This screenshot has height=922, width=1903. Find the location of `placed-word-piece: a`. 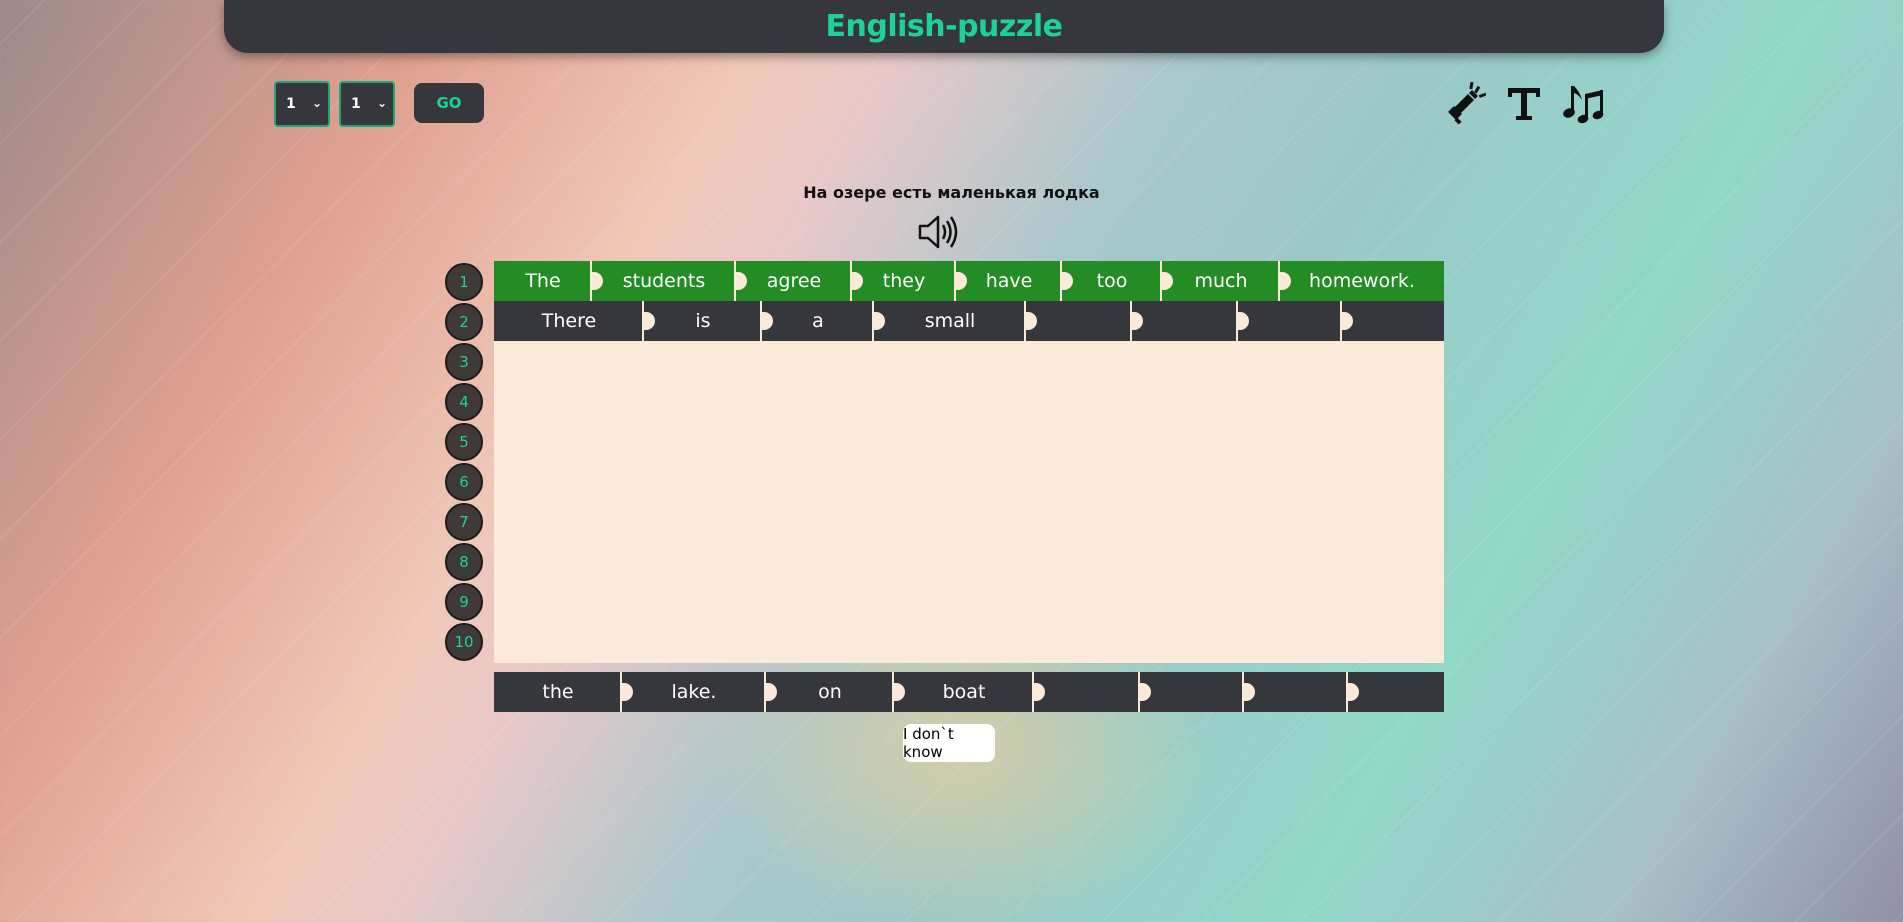

placed-word-piece: a is located at coordinates (817, 321).